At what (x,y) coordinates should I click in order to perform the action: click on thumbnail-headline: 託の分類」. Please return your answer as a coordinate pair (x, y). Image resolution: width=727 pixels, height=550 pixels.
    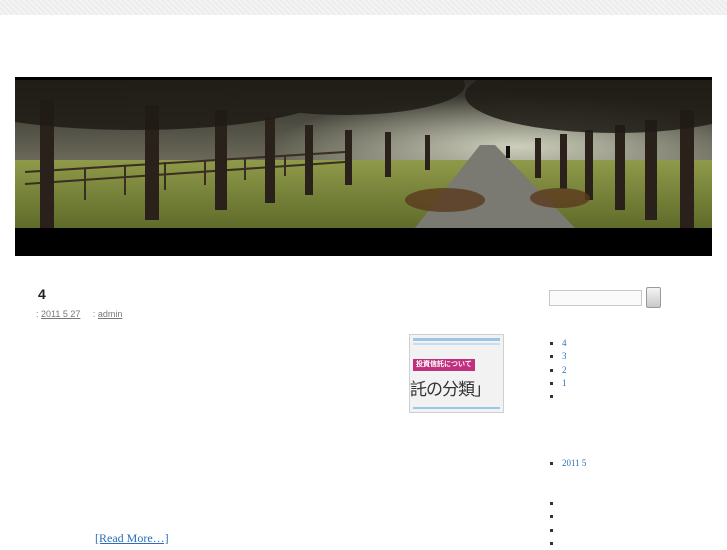
    Looking at the image, I should click on (450, 390).